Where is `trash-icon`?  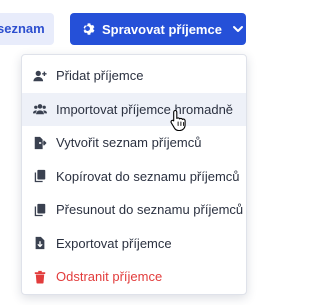 trash-icon is located at coordinates (40, 277).